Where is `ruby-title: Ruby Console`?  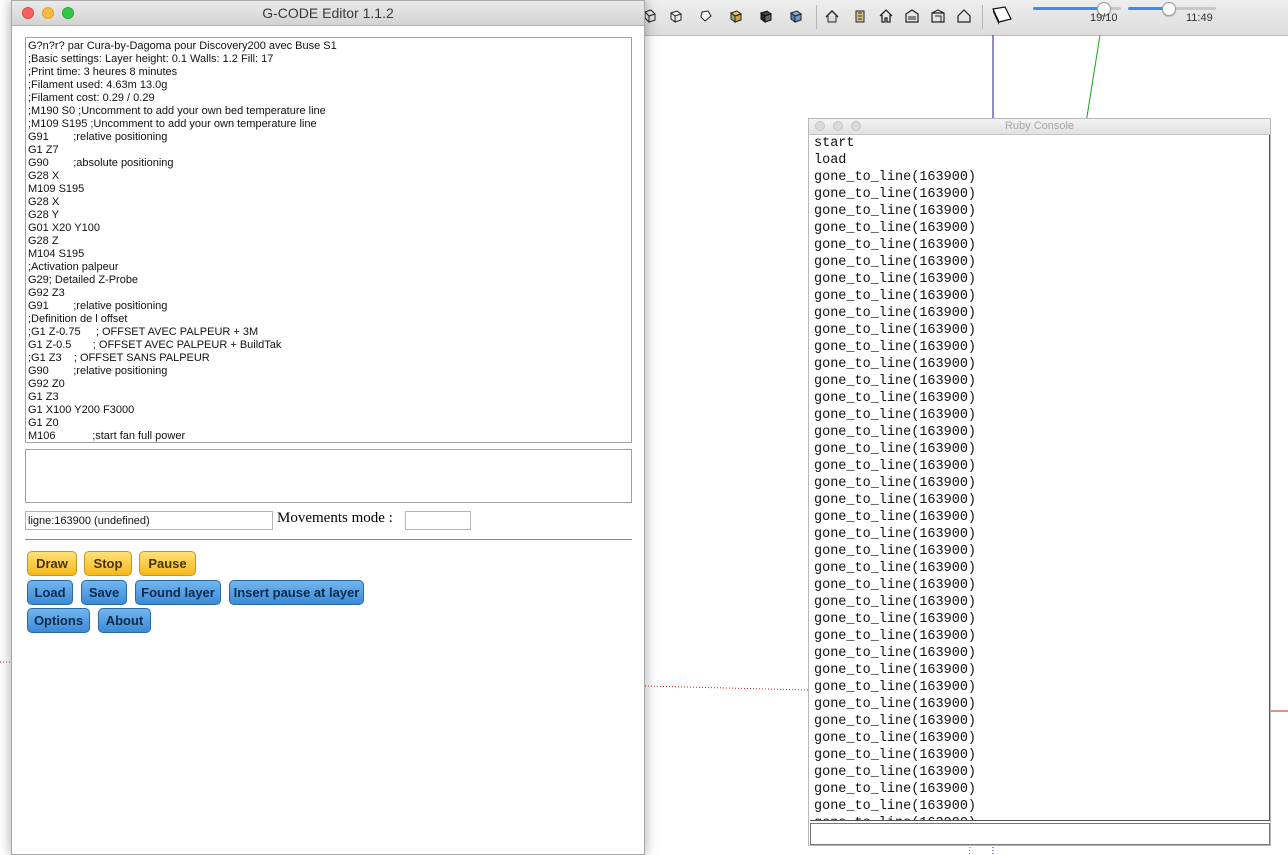 ruby-title: Ruby Console is located at coordinates (1039, 126).